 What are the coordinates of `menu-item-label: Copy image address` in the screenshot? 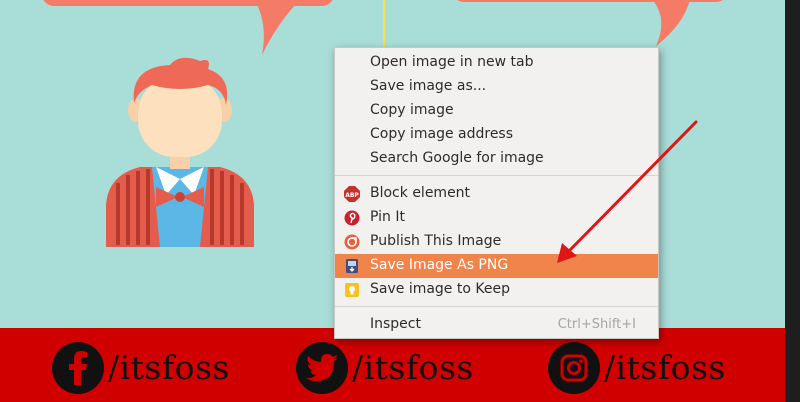 It's located at (442, 134).